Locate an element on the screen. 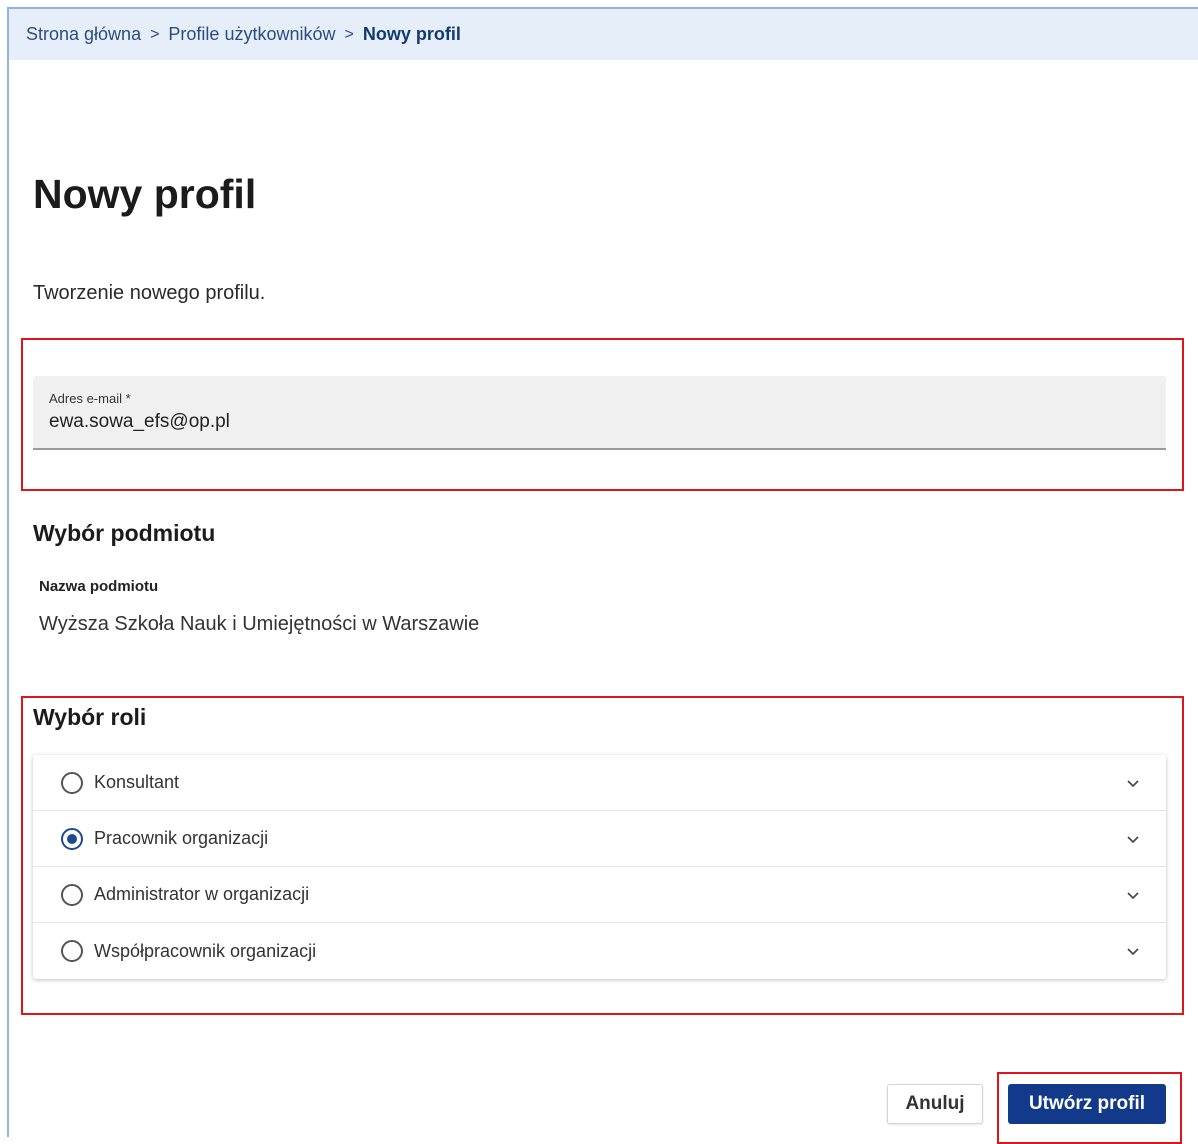 Image resolution: width=1198 pixels, height=1144 pixels. role-option-wspolpracownik: Współpracownik organizacji is located at coordinates (599, 951).